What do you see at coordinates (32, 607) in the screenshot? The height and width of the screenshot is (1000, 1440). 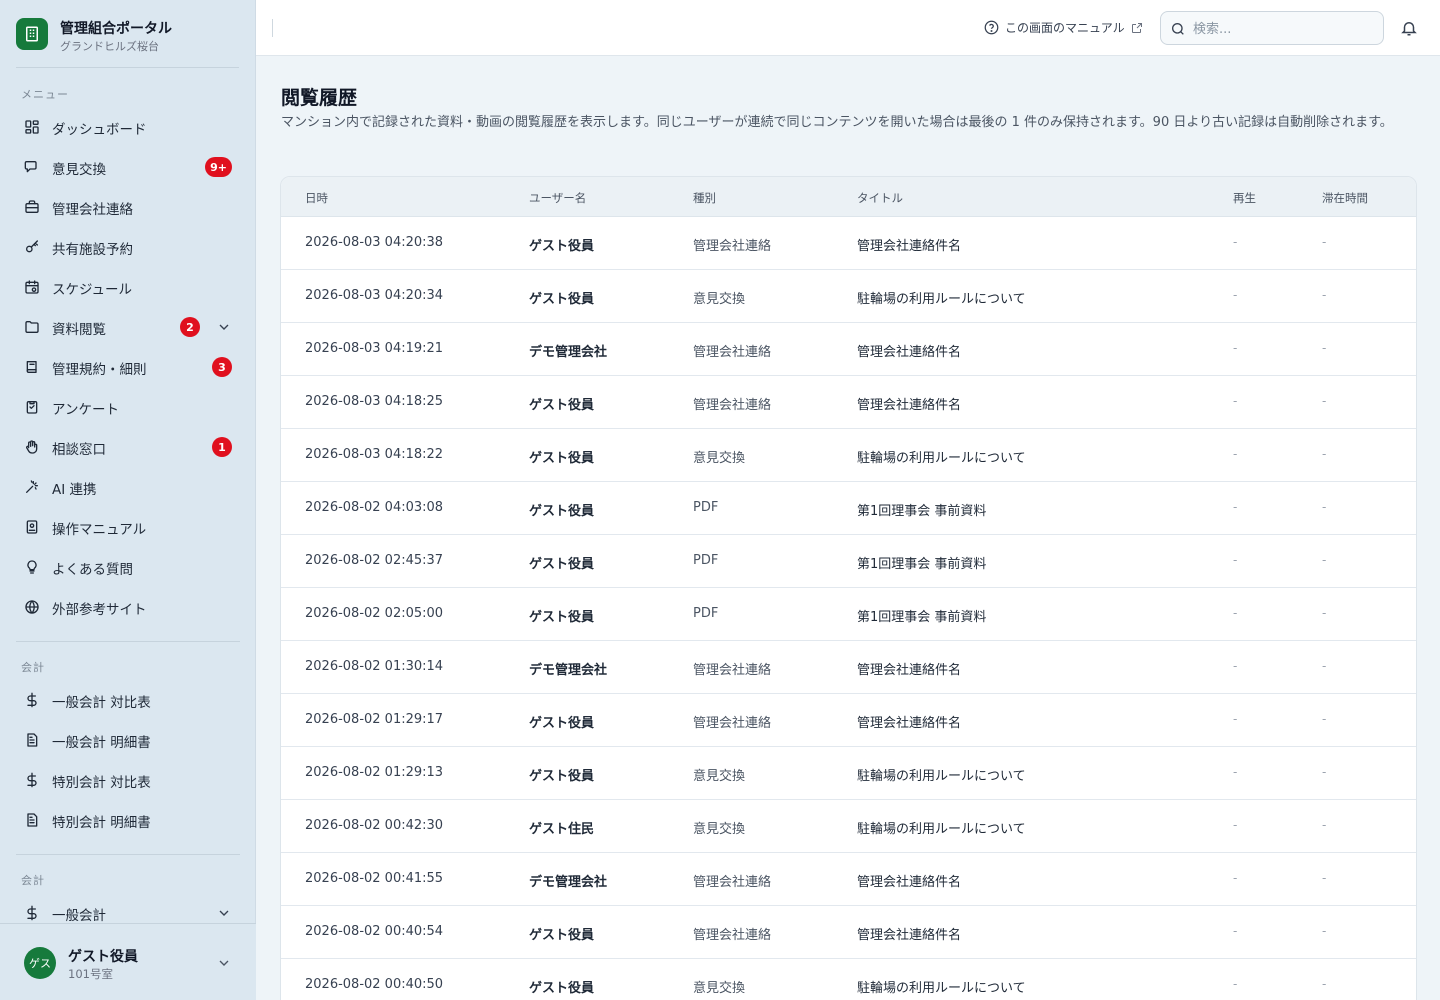 I see `globe-icon` at bounding box center [32, 607].